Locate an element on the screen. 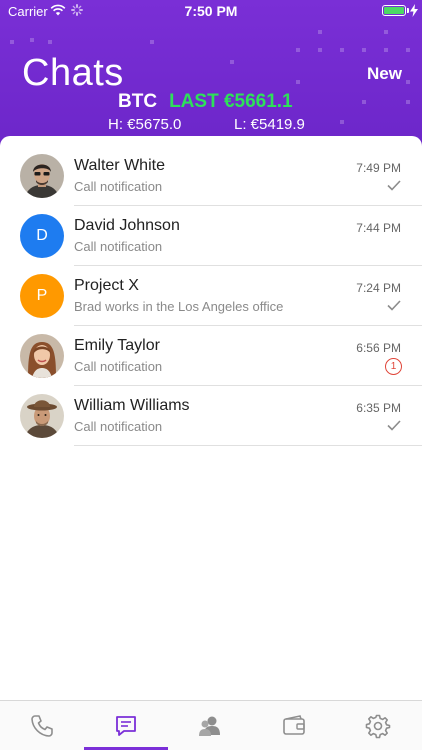  contacts-icon is located at coordinates (209, 726).